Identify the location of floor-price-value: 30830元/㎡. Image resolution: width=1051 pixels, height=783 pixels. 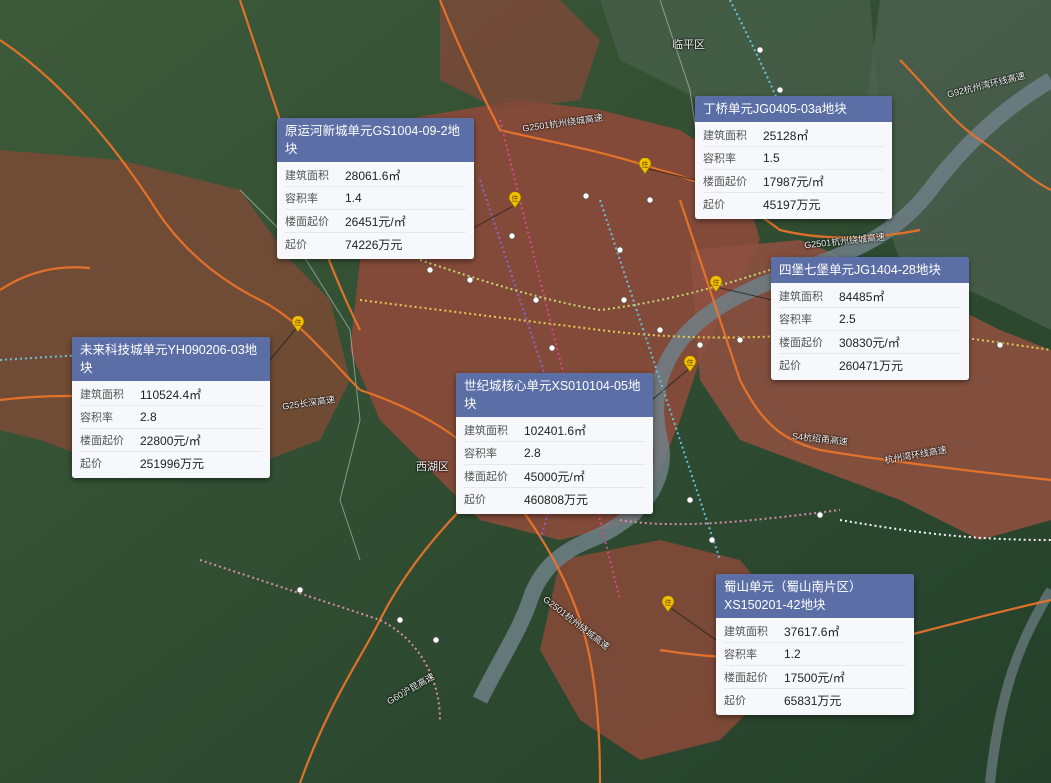
(869, 342).